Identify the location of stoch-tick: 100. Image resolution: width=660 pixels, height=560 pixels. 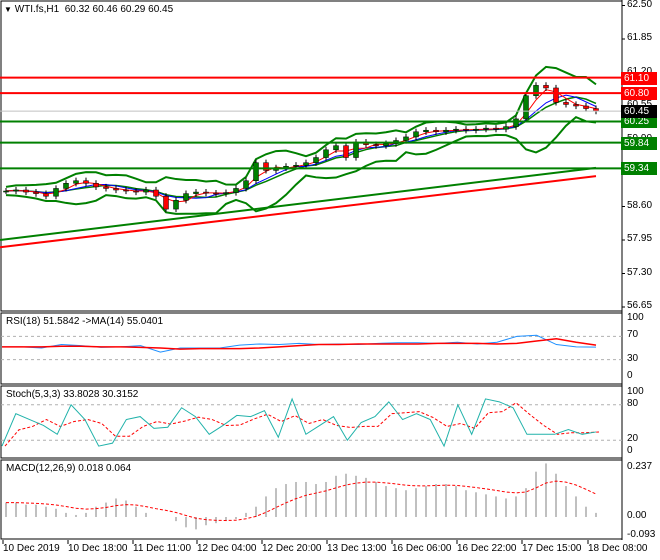
(635, 391).